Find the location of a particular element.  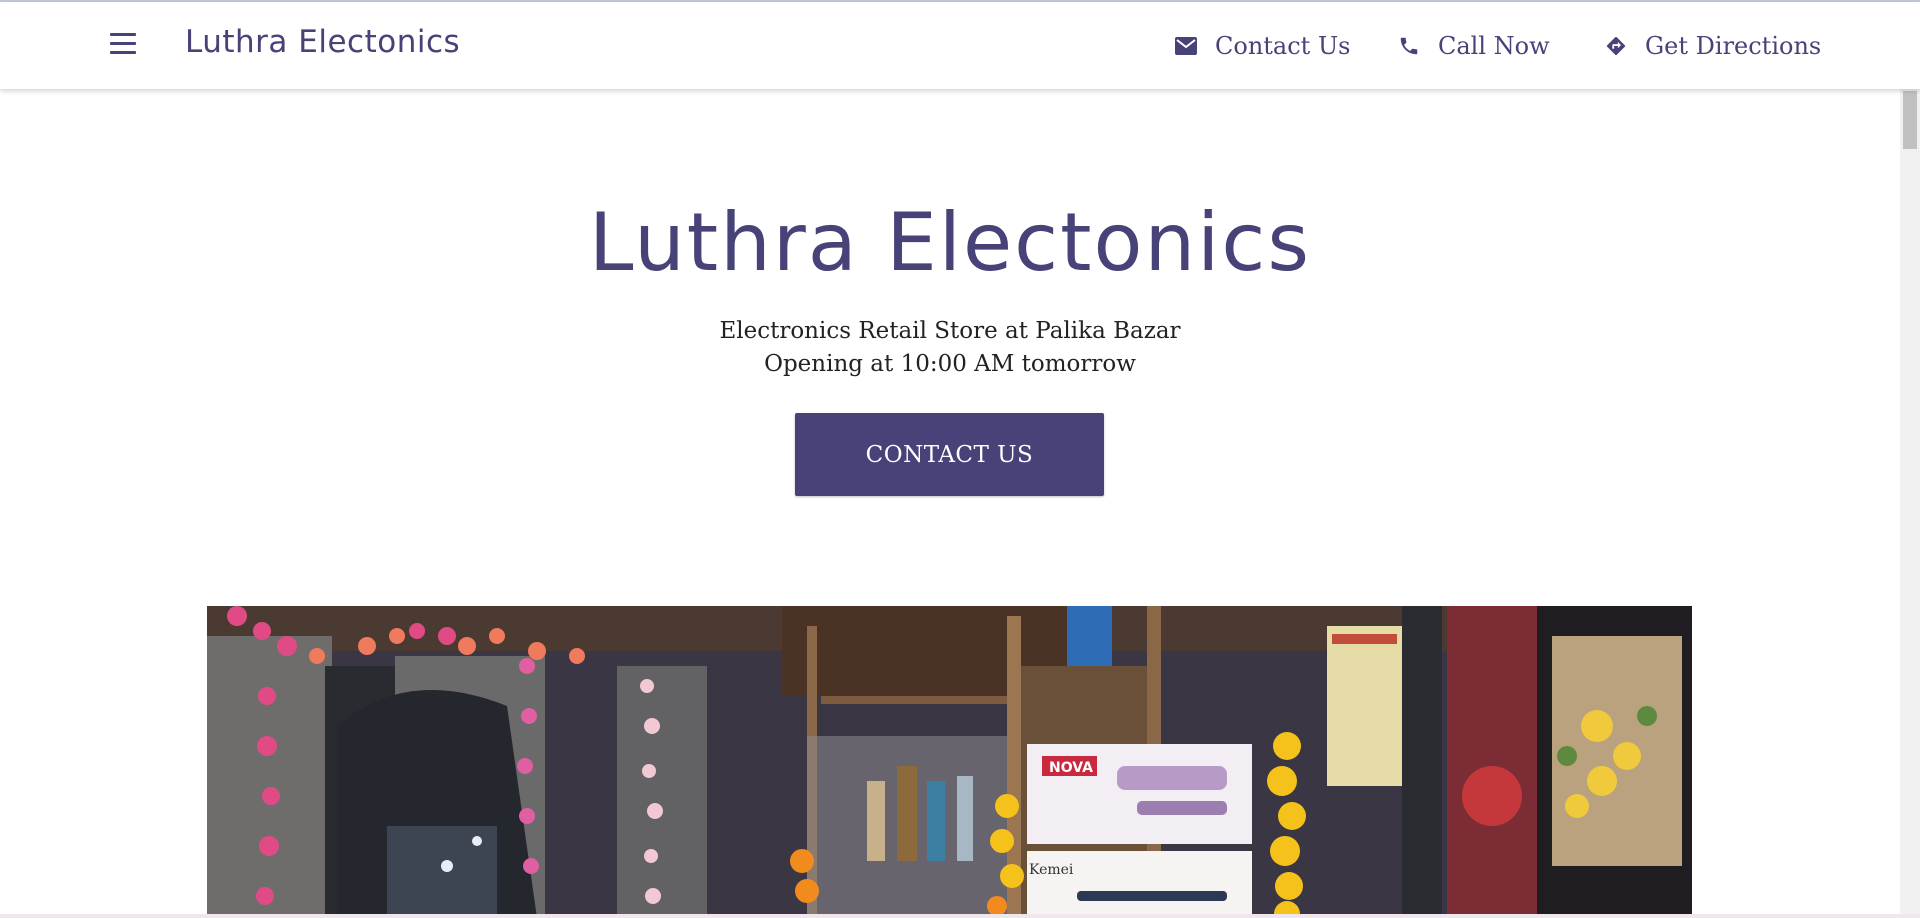

kemei-box-label: Kemei is located at coordinates (1051, 870).